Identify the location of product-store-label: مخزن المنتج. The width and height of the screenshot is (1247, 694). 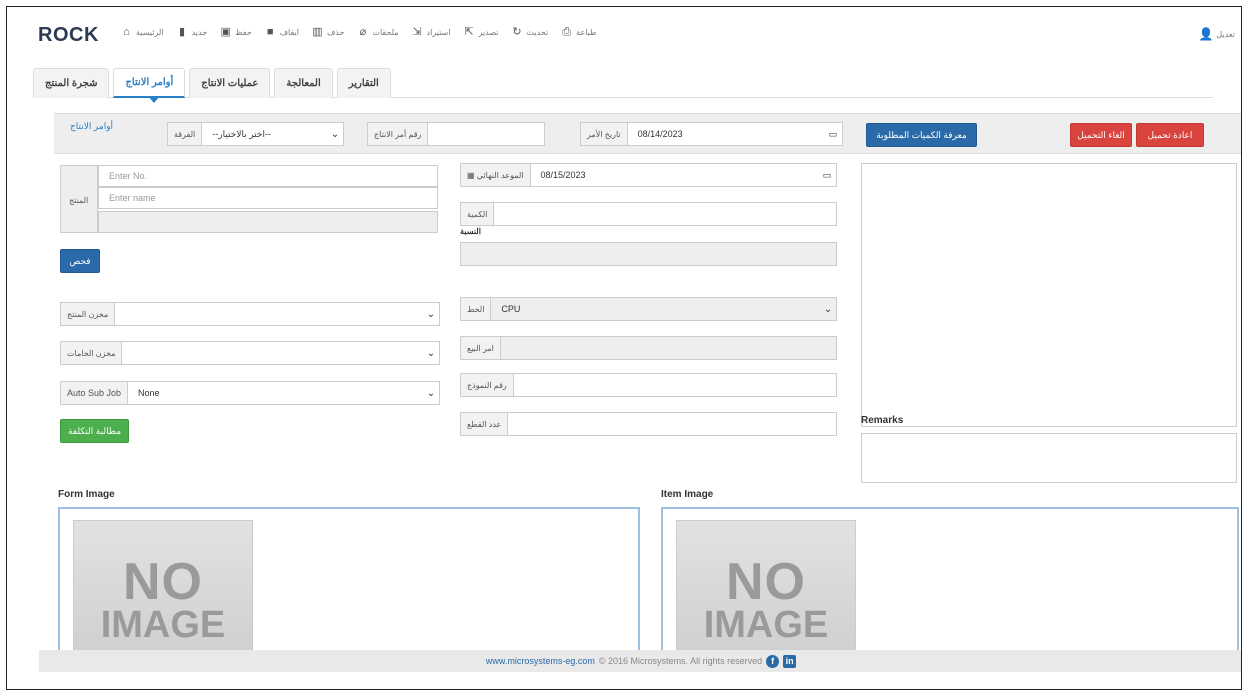
(88, 314).